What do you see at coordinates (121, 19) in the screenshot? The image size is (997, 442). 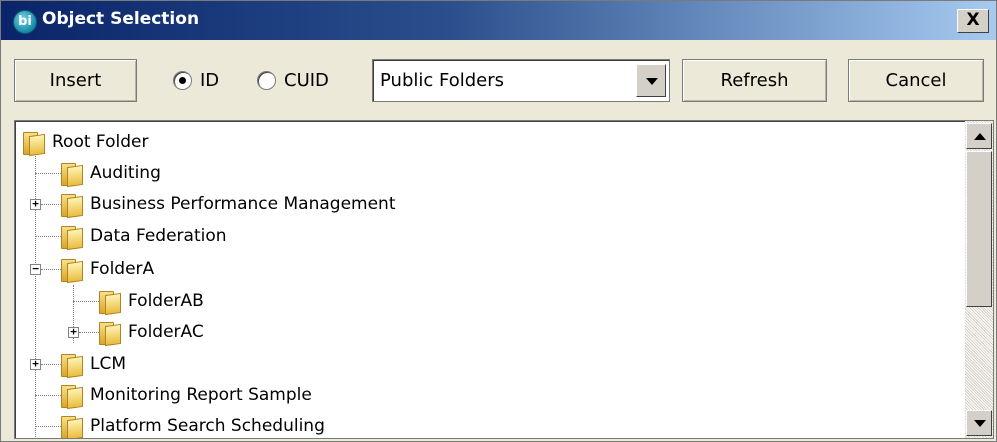 I see `window-title: Object Selection` at bounding box center [121, 19].